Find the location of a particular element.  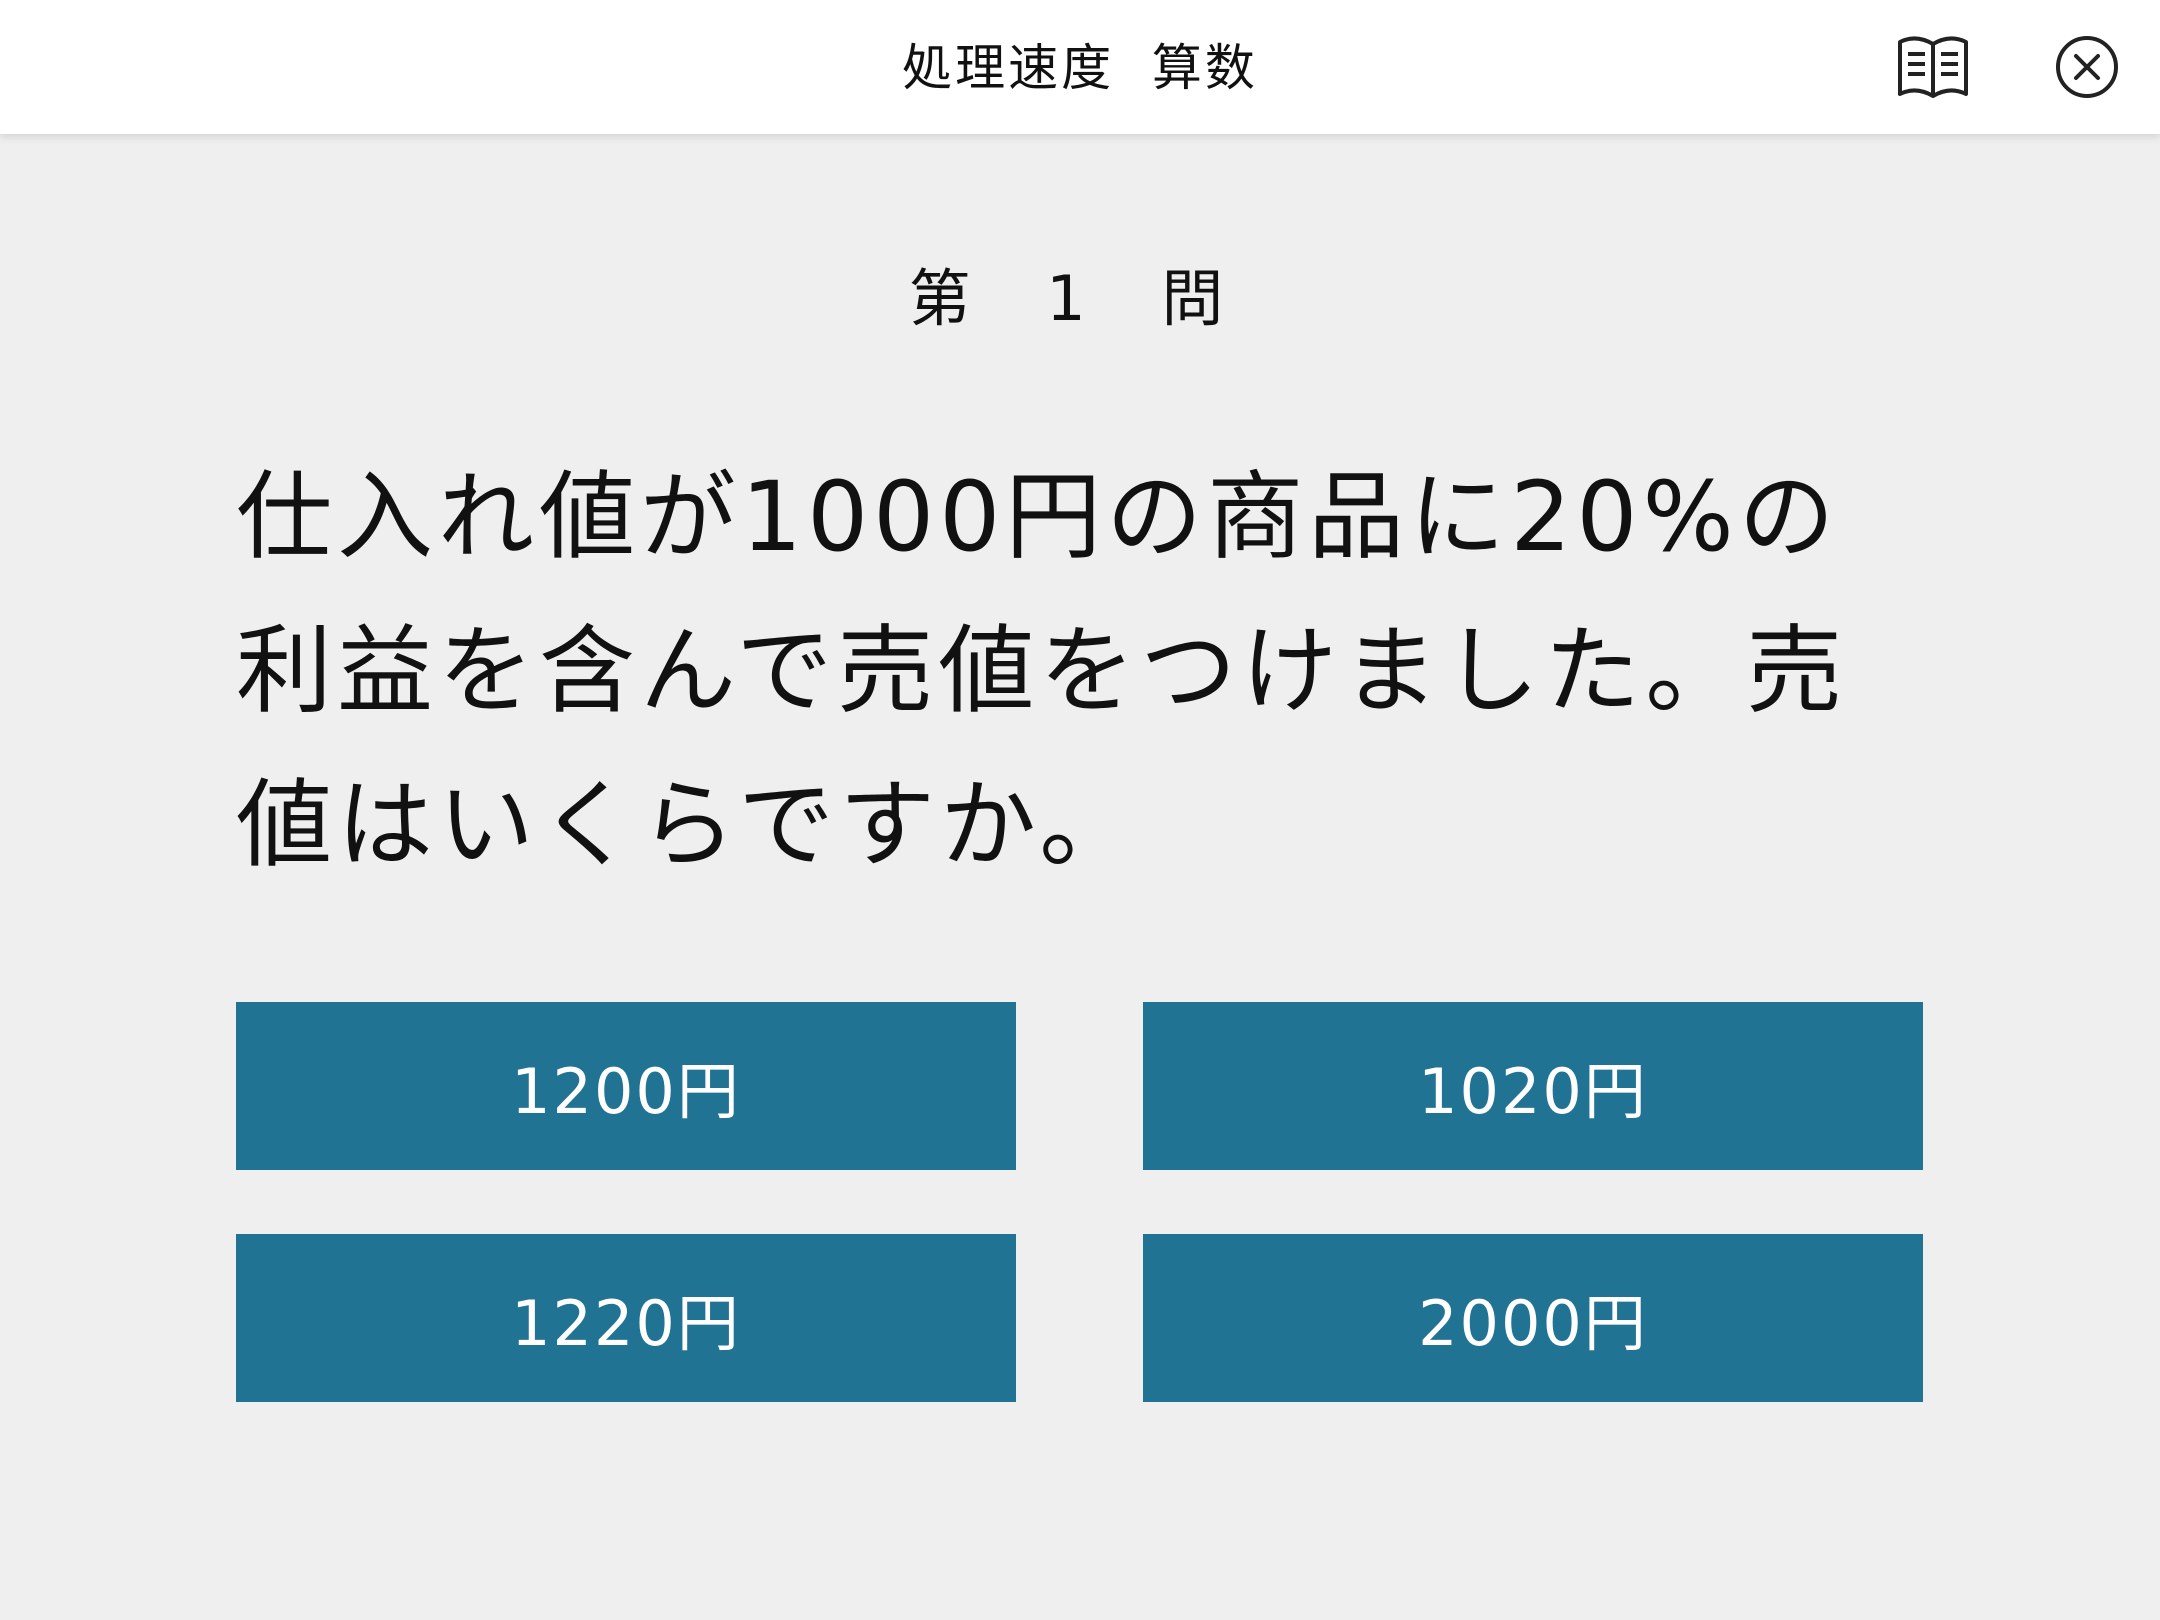

answer-button-3: 1220円 is located at coordinates (626, 1318).